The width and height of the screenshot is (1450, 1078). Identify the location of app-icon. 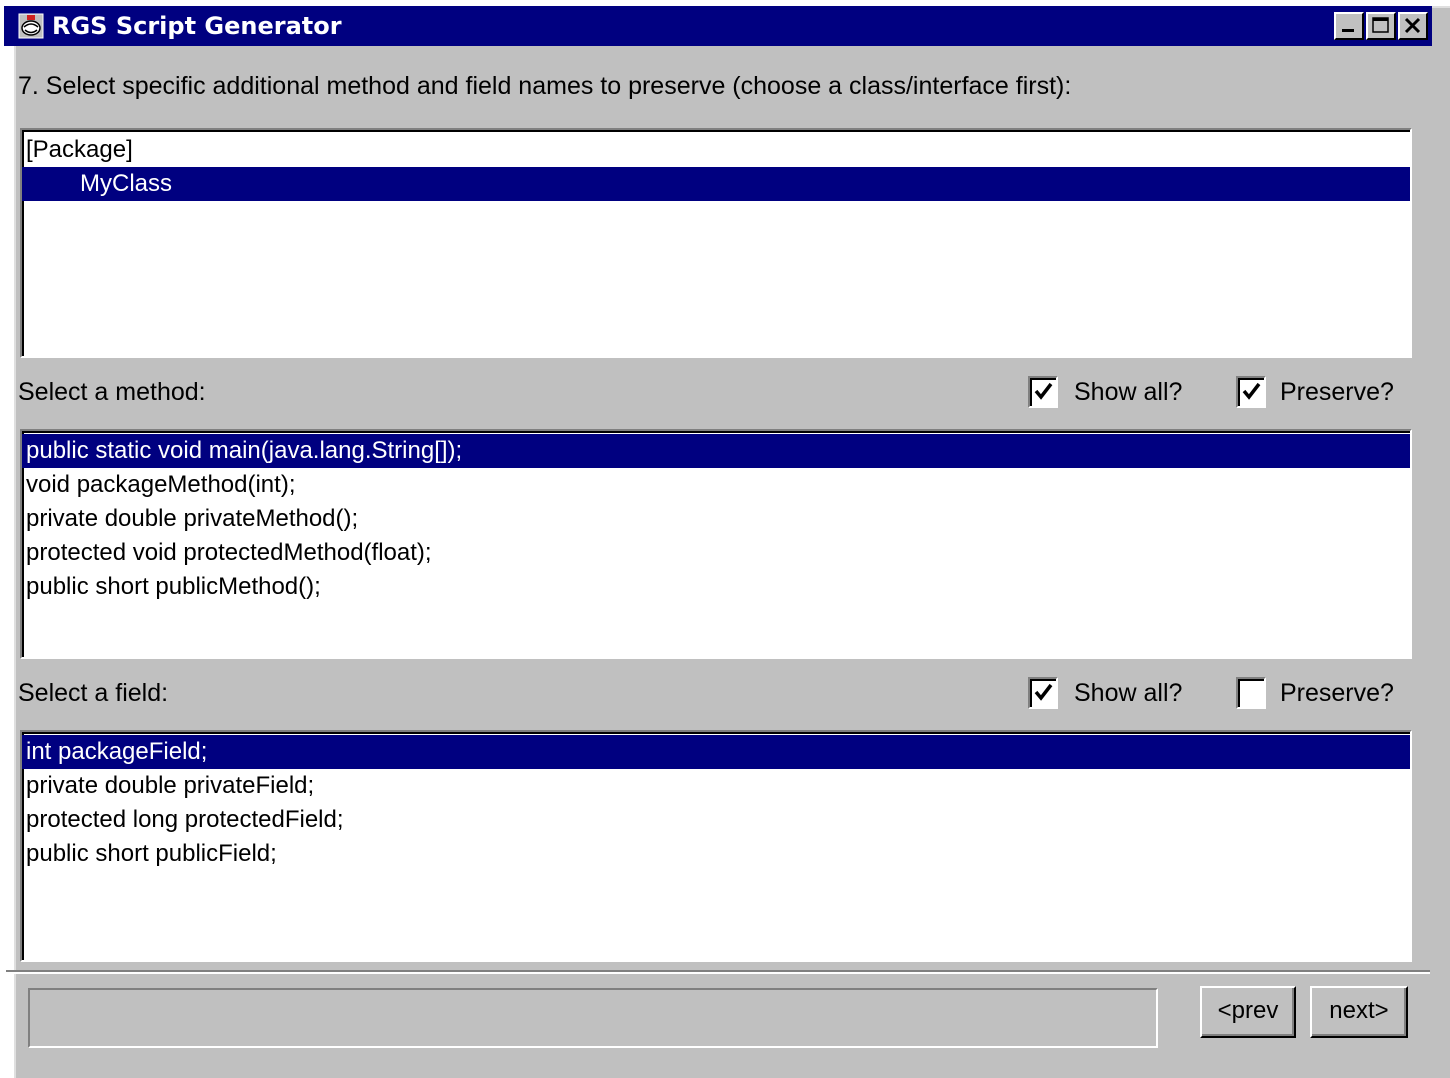
(31, 26).